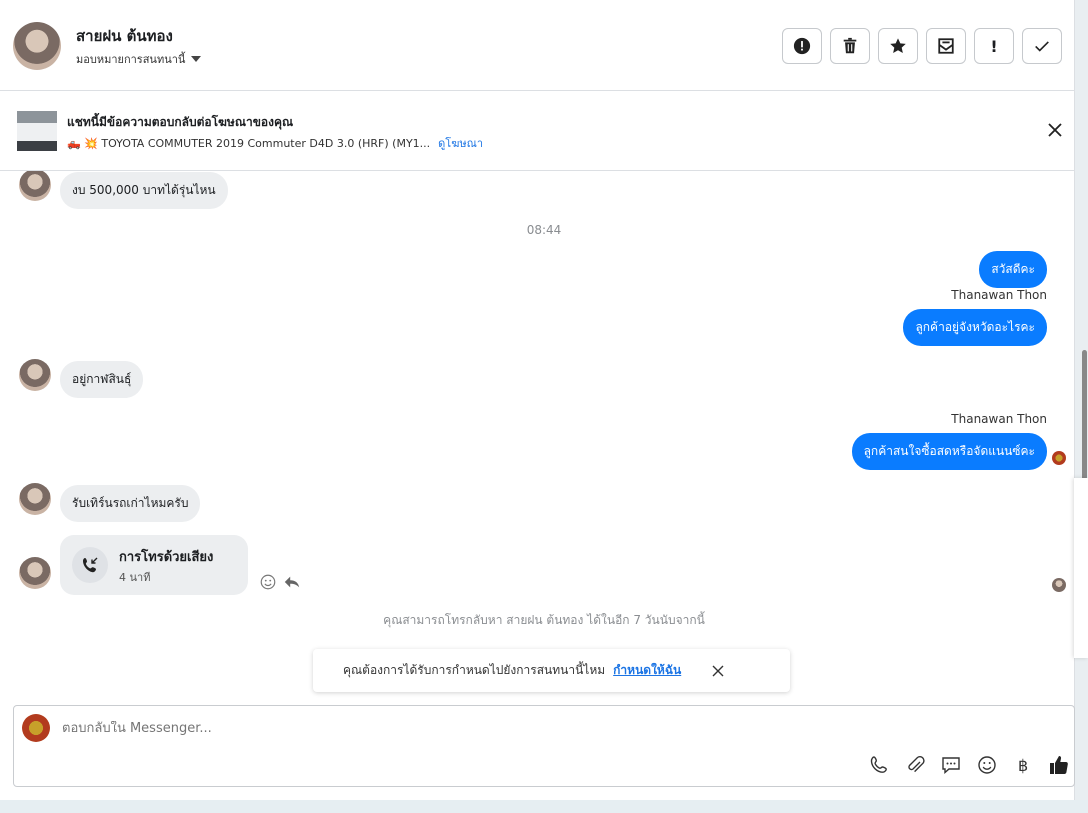  I want to click on done-button, so click(1042, 46).